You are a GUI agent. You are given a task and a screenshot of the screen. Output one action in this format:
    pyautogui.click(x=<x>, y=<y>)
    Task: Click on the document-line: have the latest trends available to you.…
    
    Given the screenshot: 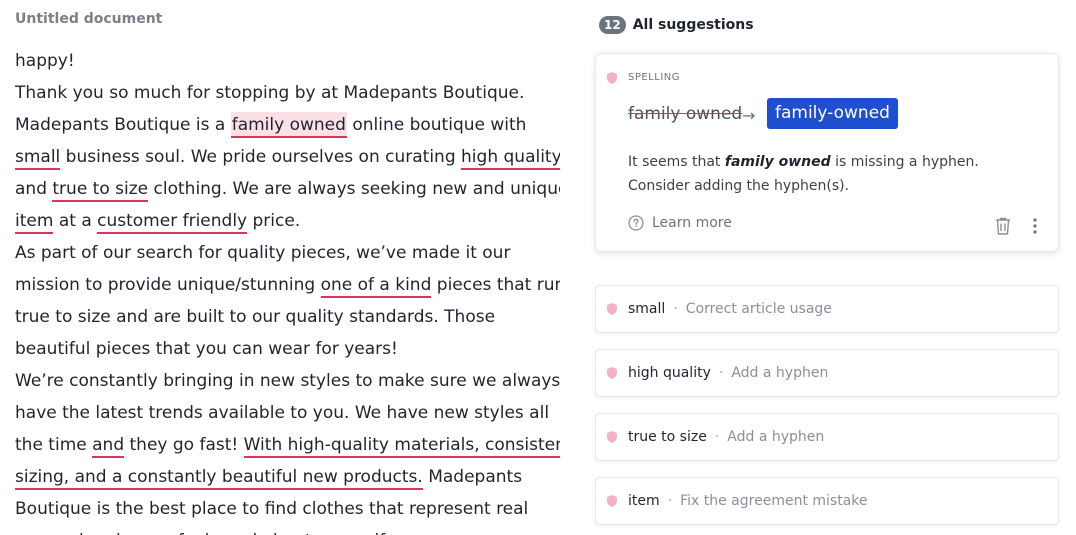 What is the action you would take?
    pyautogui.click(x=287, y=413)
    